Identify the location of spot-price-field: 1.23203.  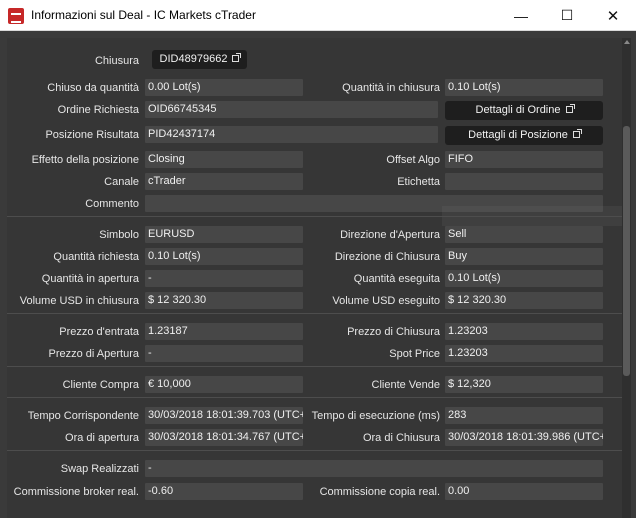
(524, 353).